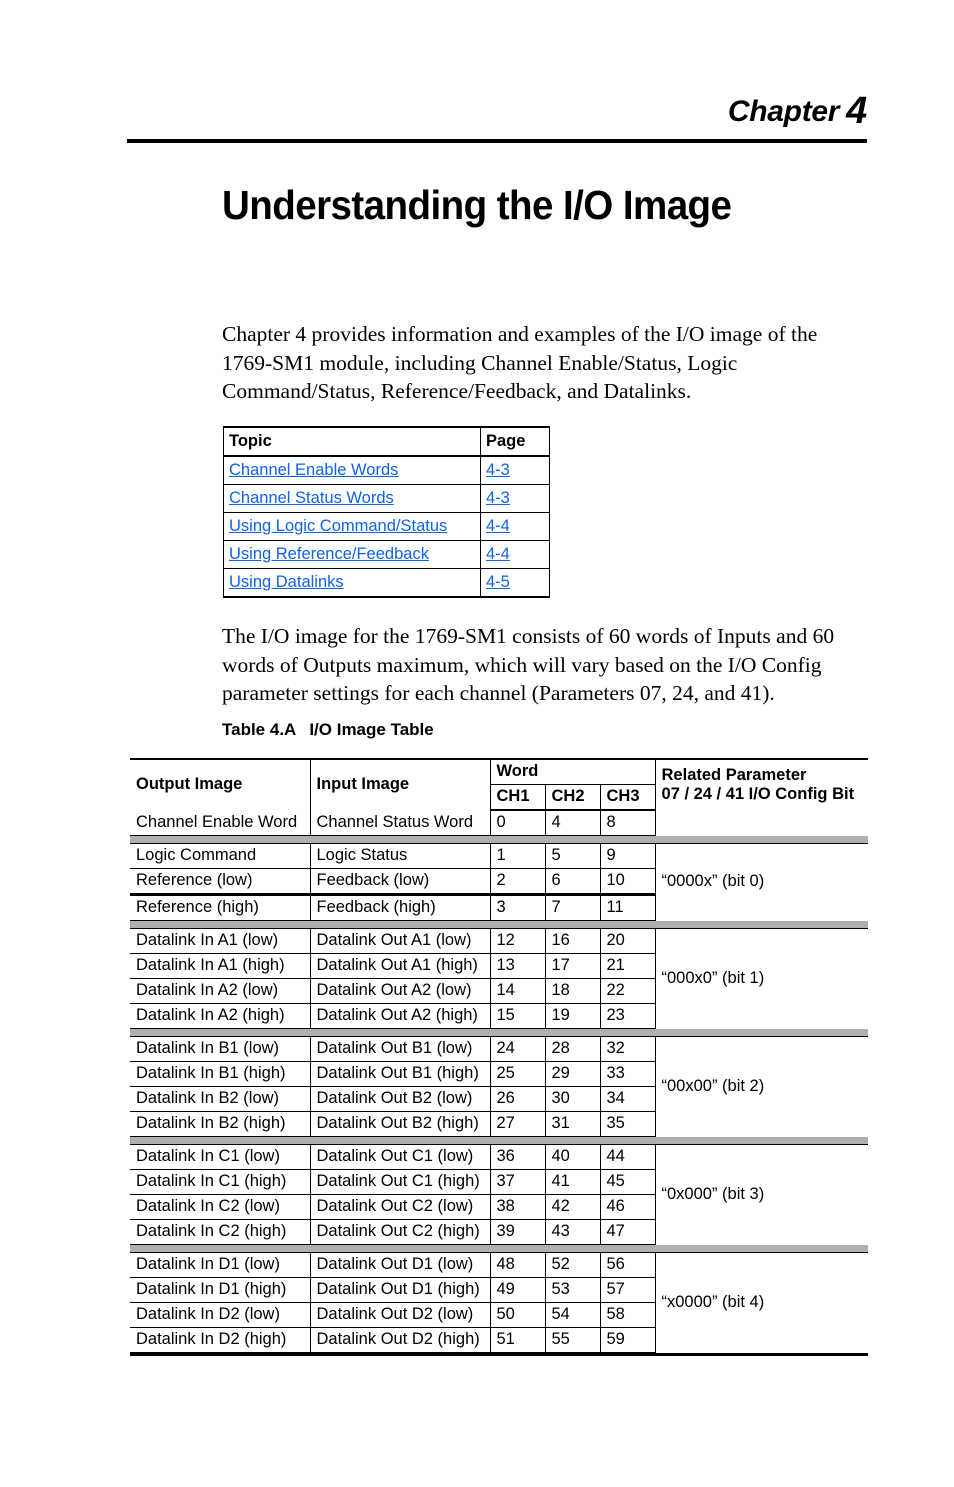 This screenshot has height=1487, width=954. Describe the element at coordinates (220, 1232) in the screenshot. I see `cell-output-image: Datalink In C2 (high)` at that location.